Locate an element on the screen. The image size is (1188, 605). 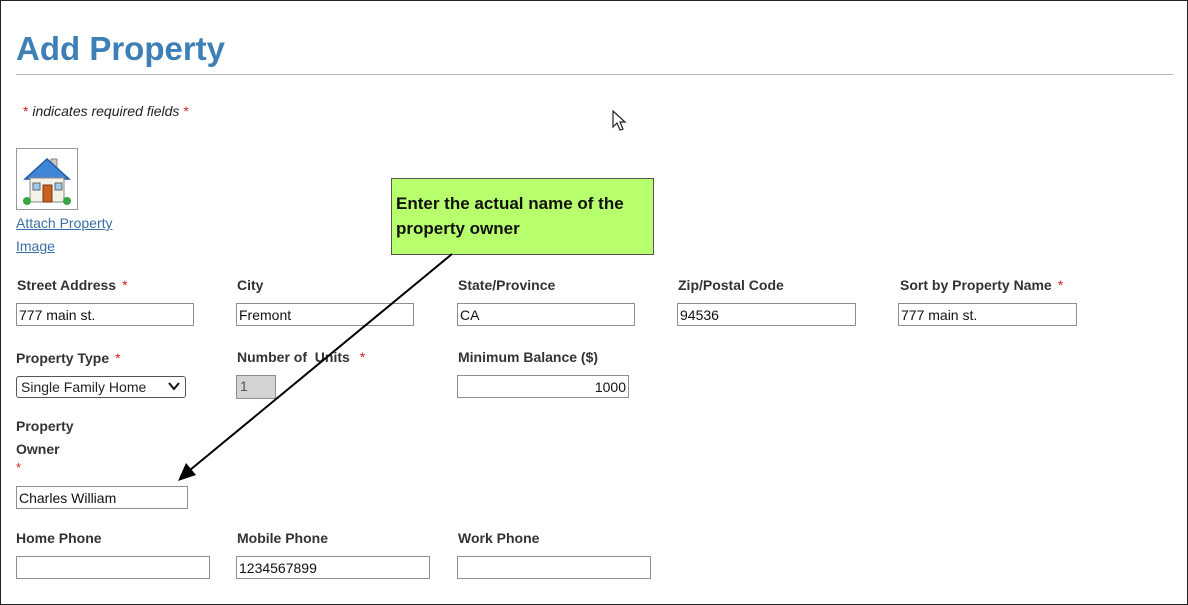
callout-arrow is located at coordinates (315, 367).